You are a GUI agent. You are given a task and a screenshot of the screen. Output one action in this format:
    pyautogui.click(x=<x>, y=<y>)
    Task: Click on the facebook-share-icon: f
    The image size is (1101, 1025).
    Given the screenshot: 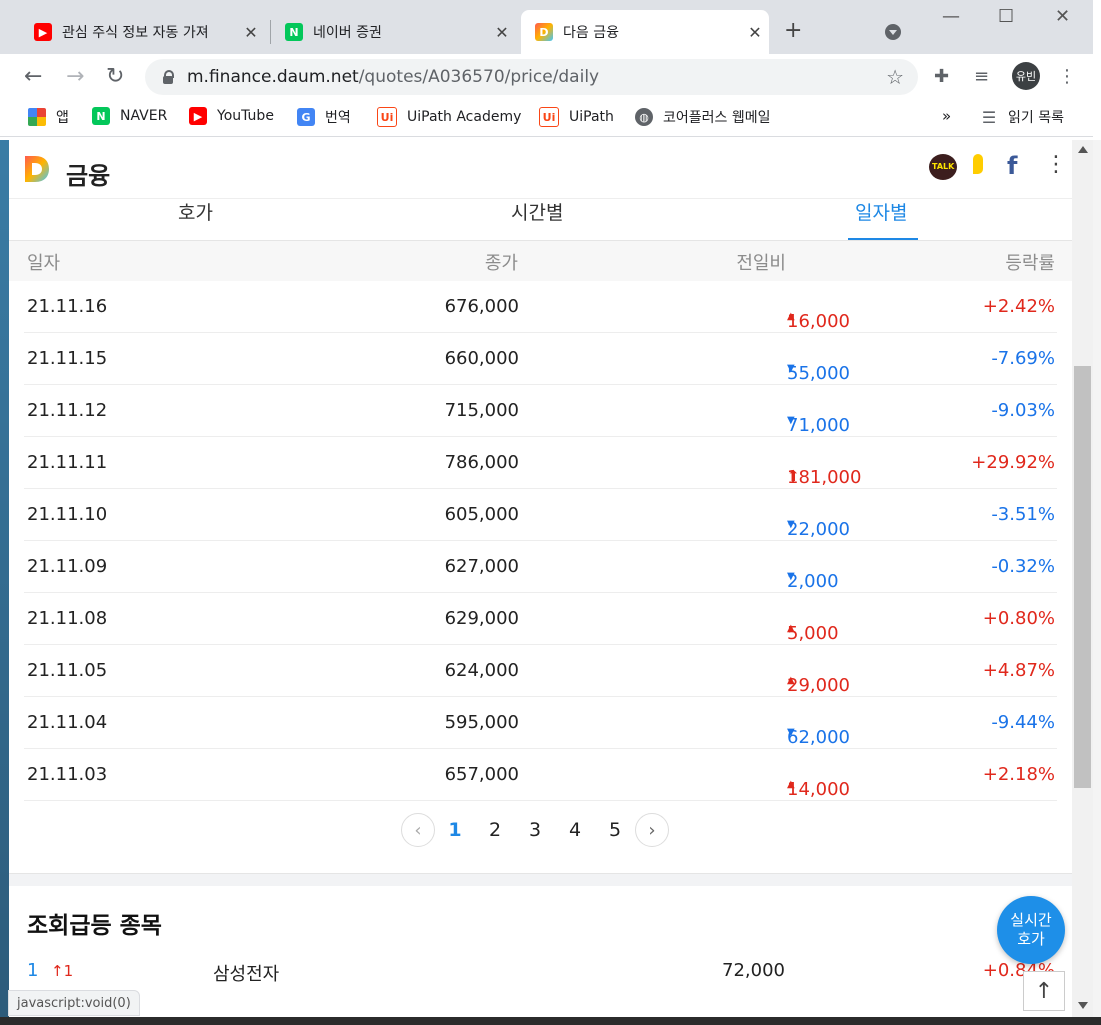 What is the action you would take?
    pyautogui.click(x=1012, y=166)
    